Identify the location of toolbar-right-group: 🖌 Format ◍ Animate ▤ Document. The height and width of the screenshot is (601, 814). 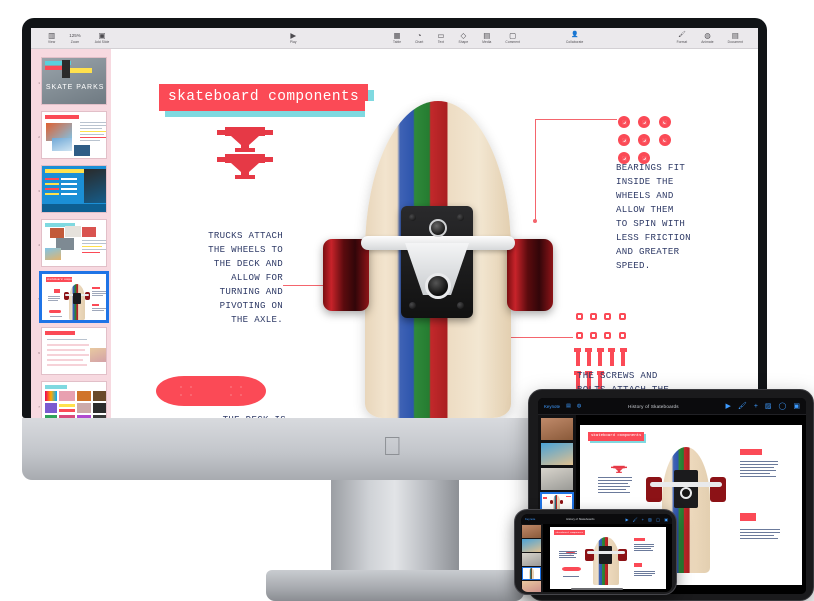
(710, 38).